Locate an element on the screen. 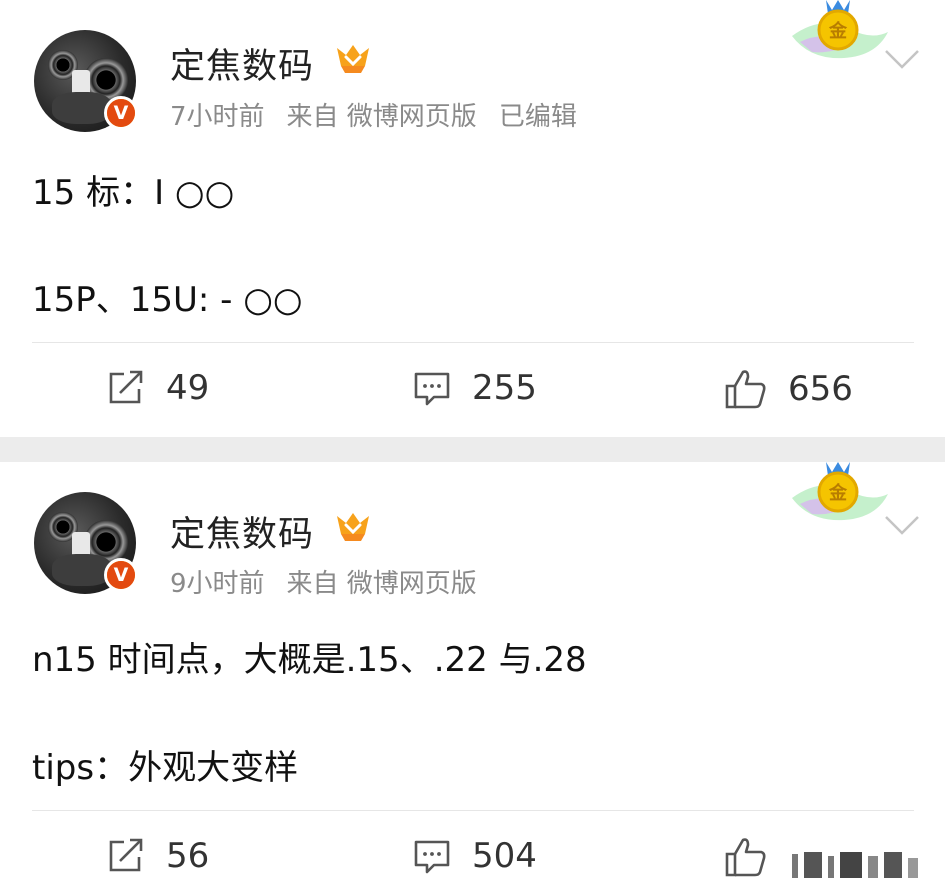 Image resolution: width=945 pixels, height=896 pixels. post-meta: 9小时前 来自 微博网页版 is located at coordinates (334, 581).